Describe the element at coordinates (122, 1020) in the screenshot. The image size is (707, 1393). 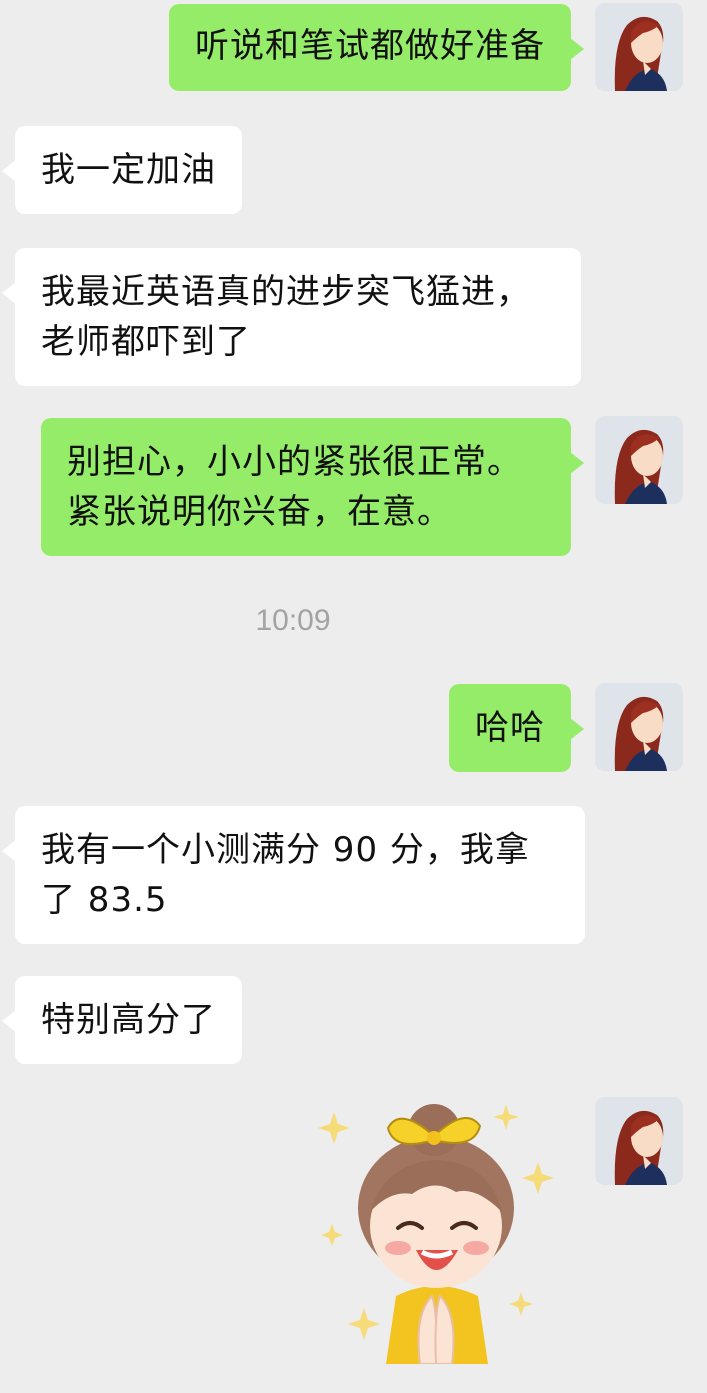
I see `incoming-message-bubble: 特别高分了` at that location.